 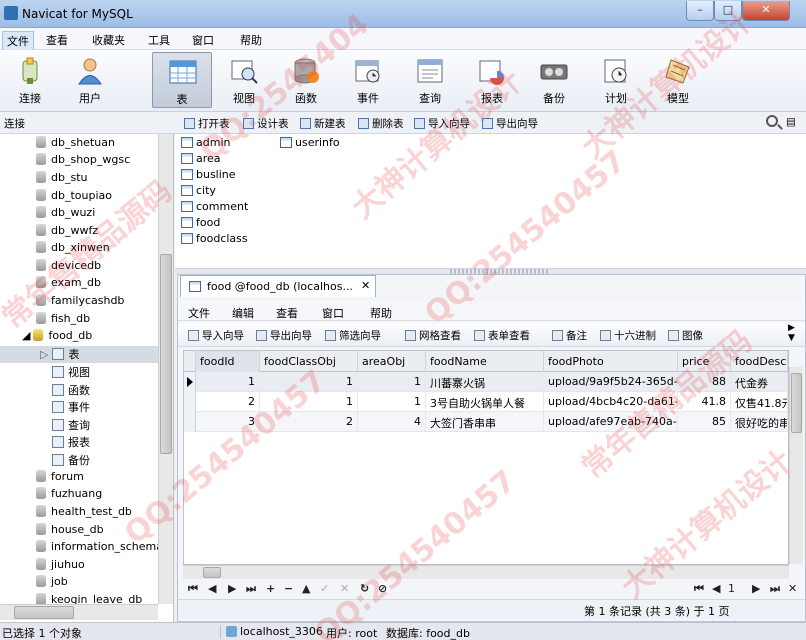 What do you see at coordinates (198, 190) in the screenshot?
I see `table-item: city` at bounding box center [198, 190].